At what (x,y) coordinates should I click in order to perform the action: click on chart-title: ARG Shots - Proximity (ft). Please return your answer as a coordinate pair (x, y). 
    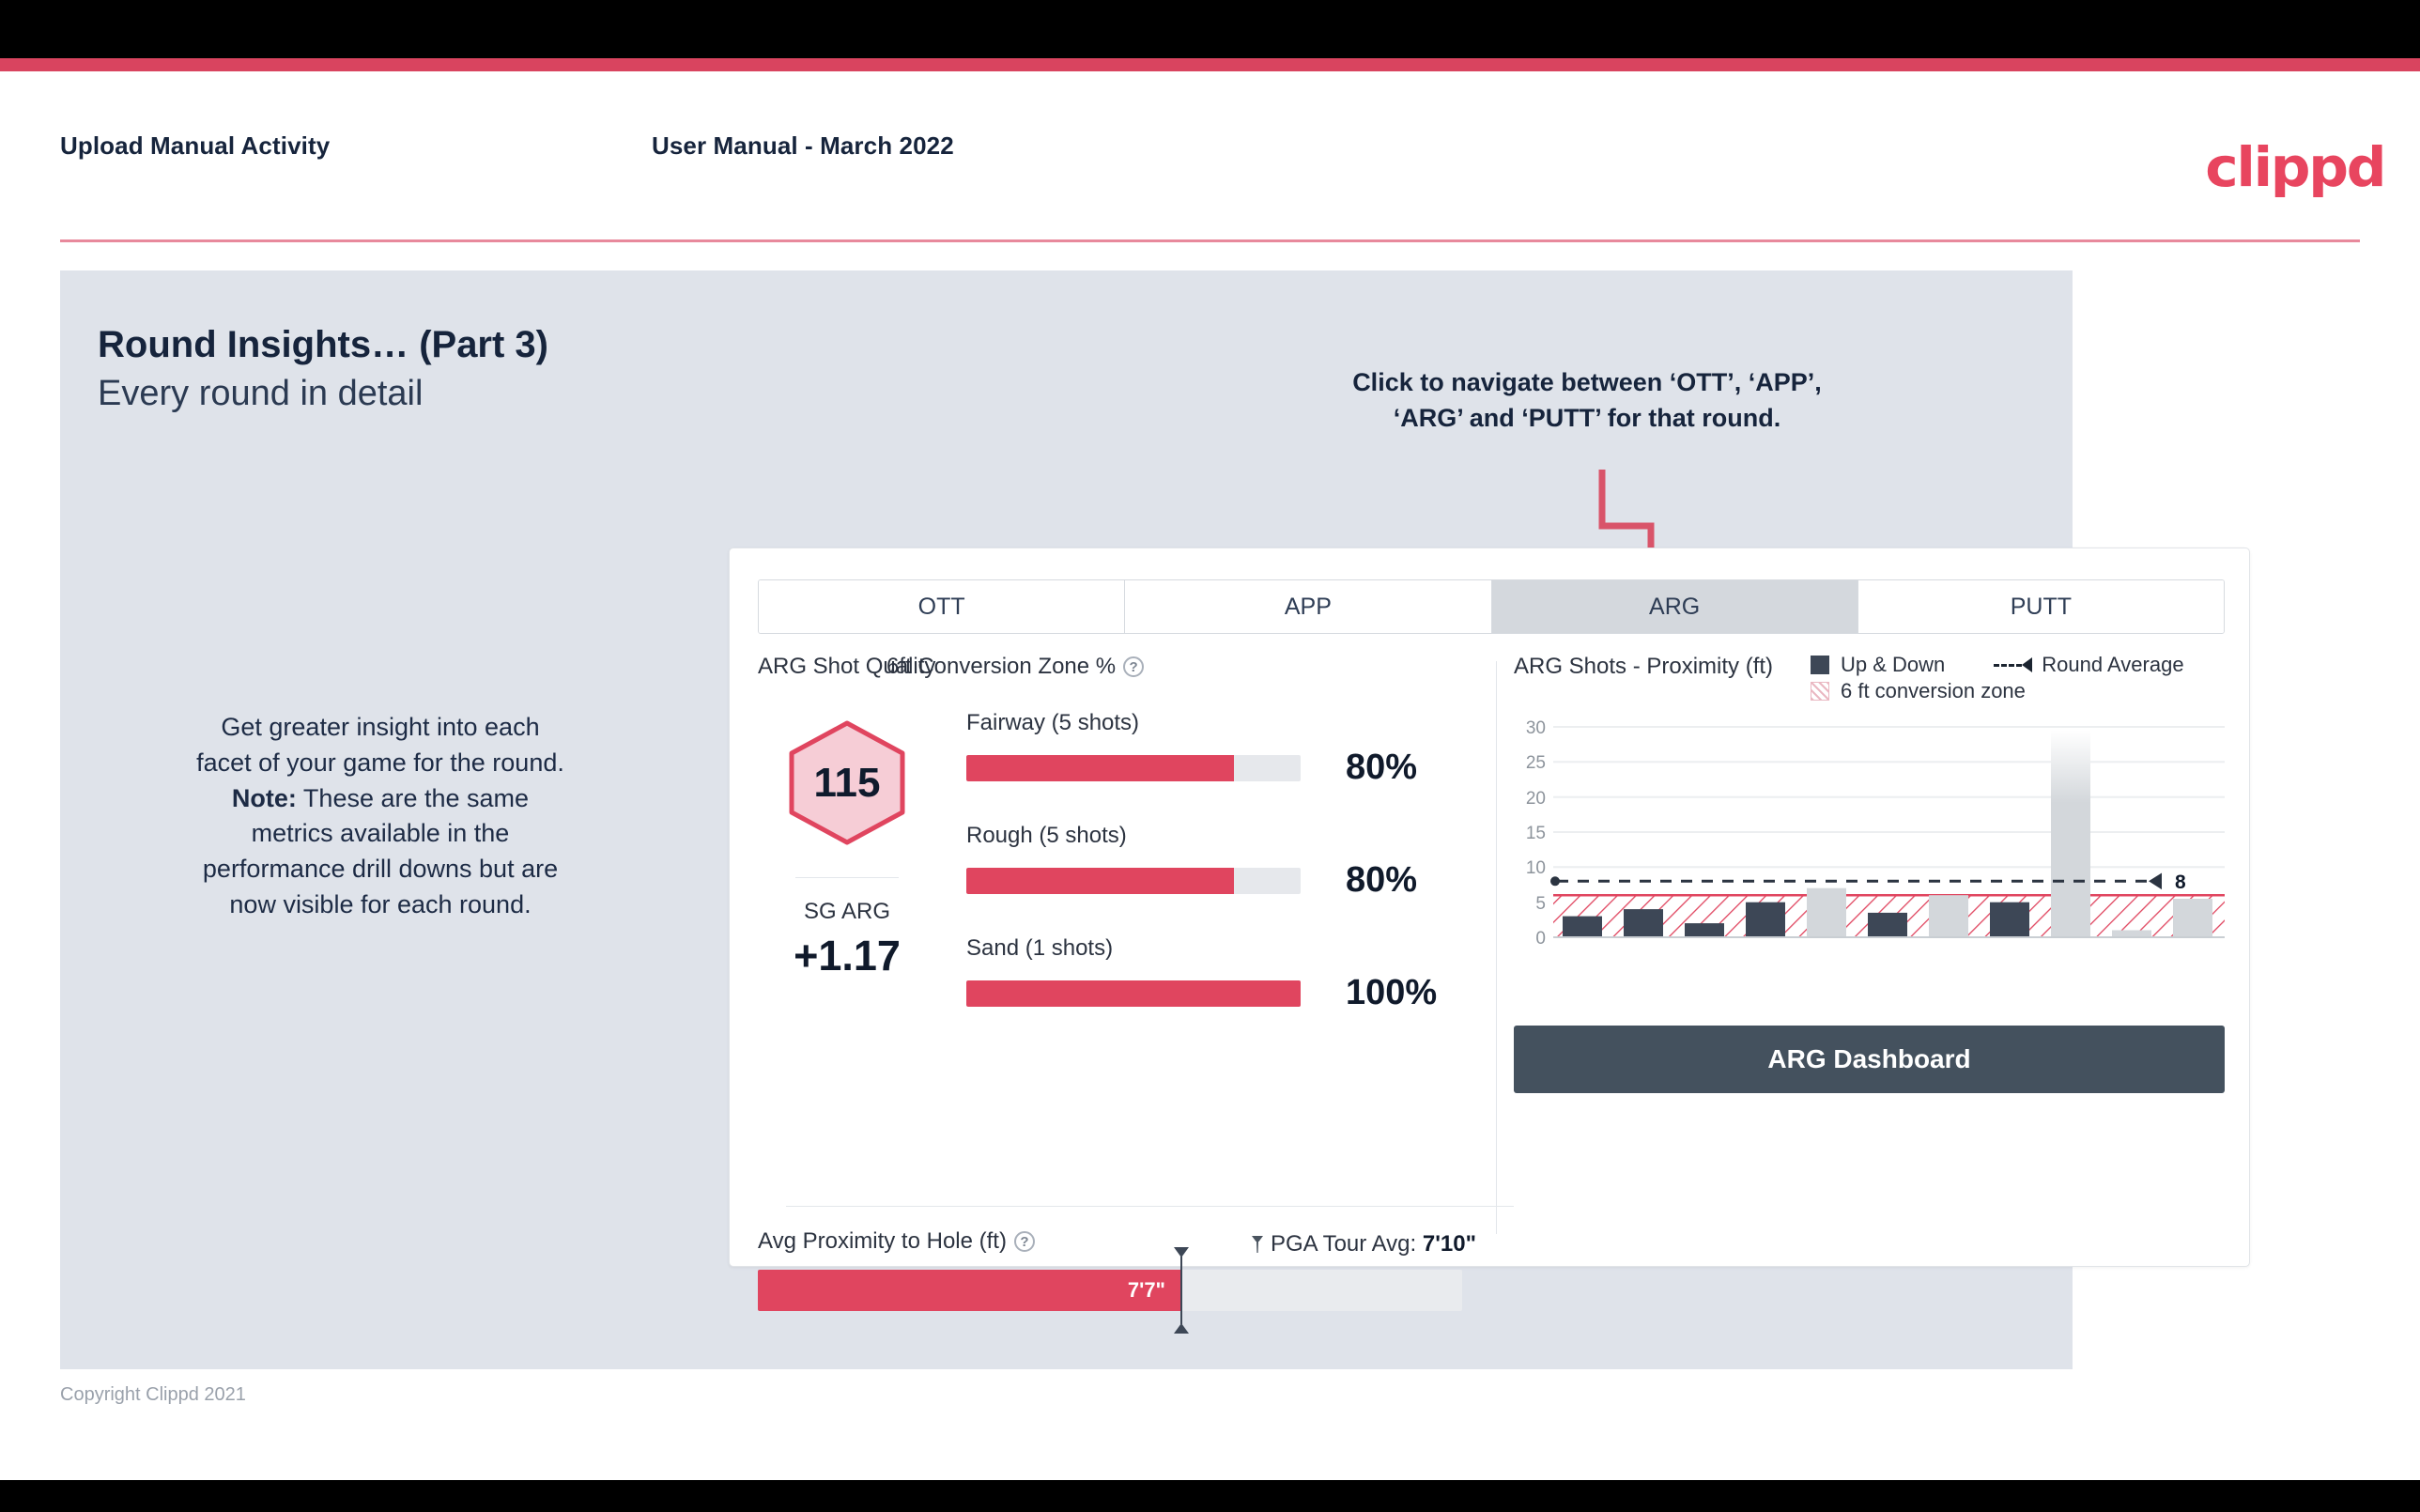
    Looking at the image, I should click on (1644, 667).